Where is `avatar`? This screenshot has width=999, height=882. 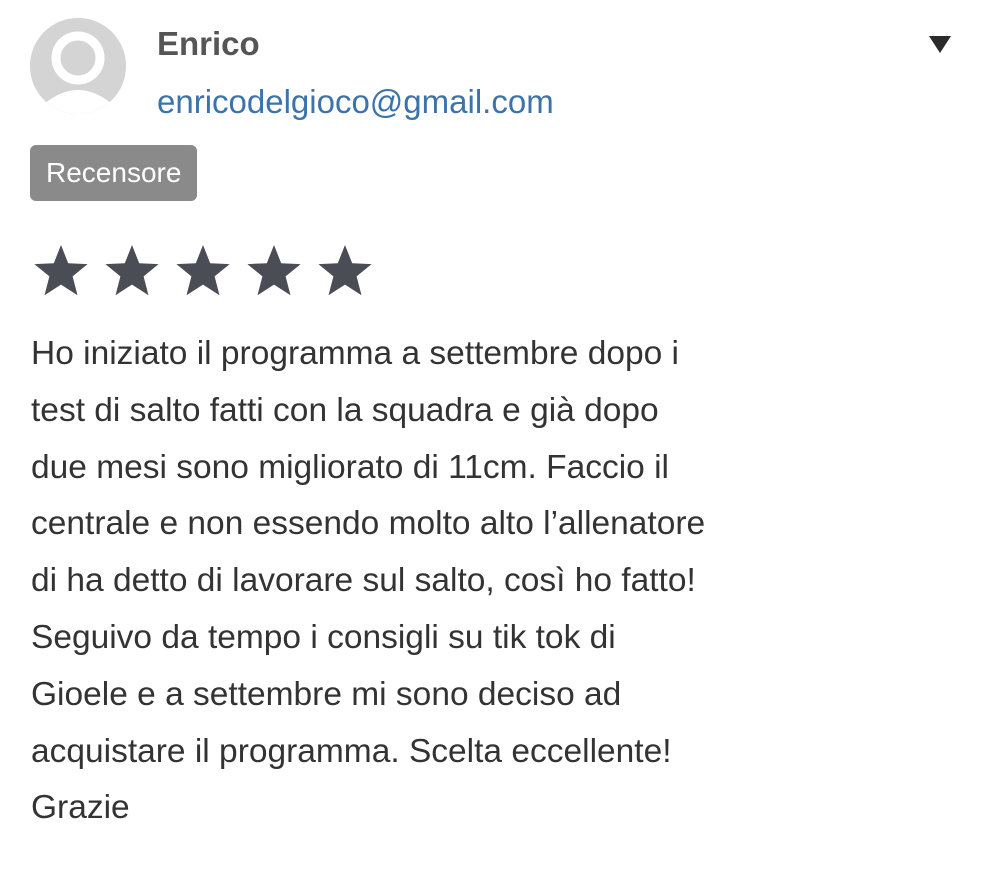 avatar is located at coordinates (78, 66).